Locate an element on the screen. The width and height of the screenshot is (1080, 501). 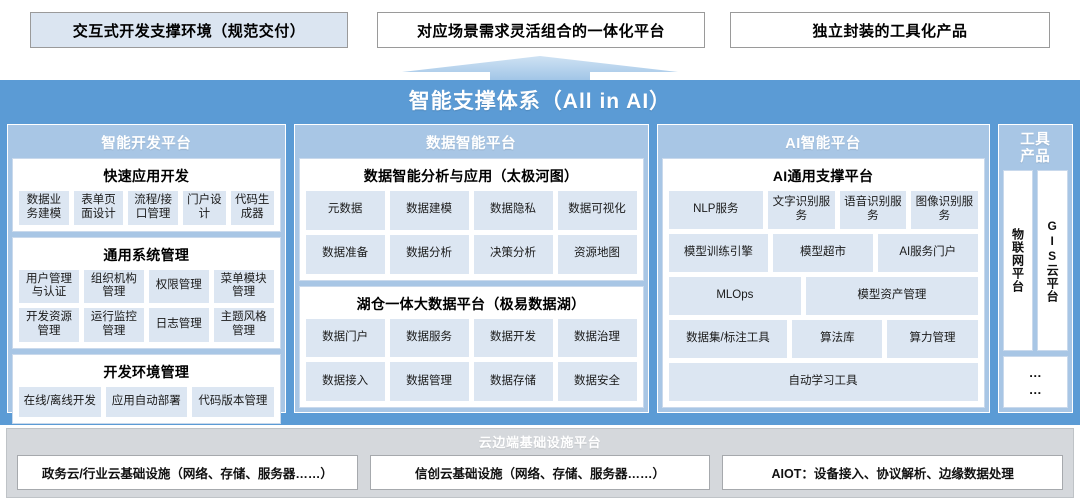
cell-item: 菜单模块管理 is located at coordinates (243, 286).